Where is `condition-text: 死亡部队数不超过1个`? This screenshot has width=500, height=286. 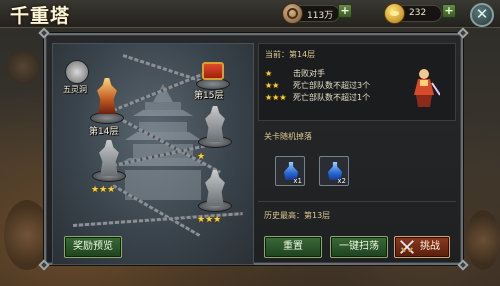
condition-text: 死亡部队数不超过1个 is located at coordinates (332, 97).